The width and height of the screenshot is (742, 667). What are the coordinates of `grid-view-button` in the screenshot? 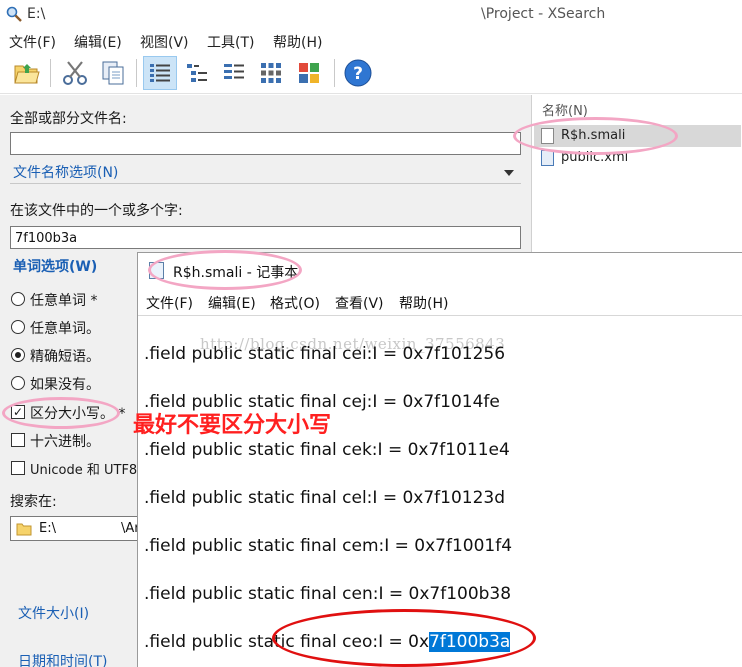 It's located at (271, 73).